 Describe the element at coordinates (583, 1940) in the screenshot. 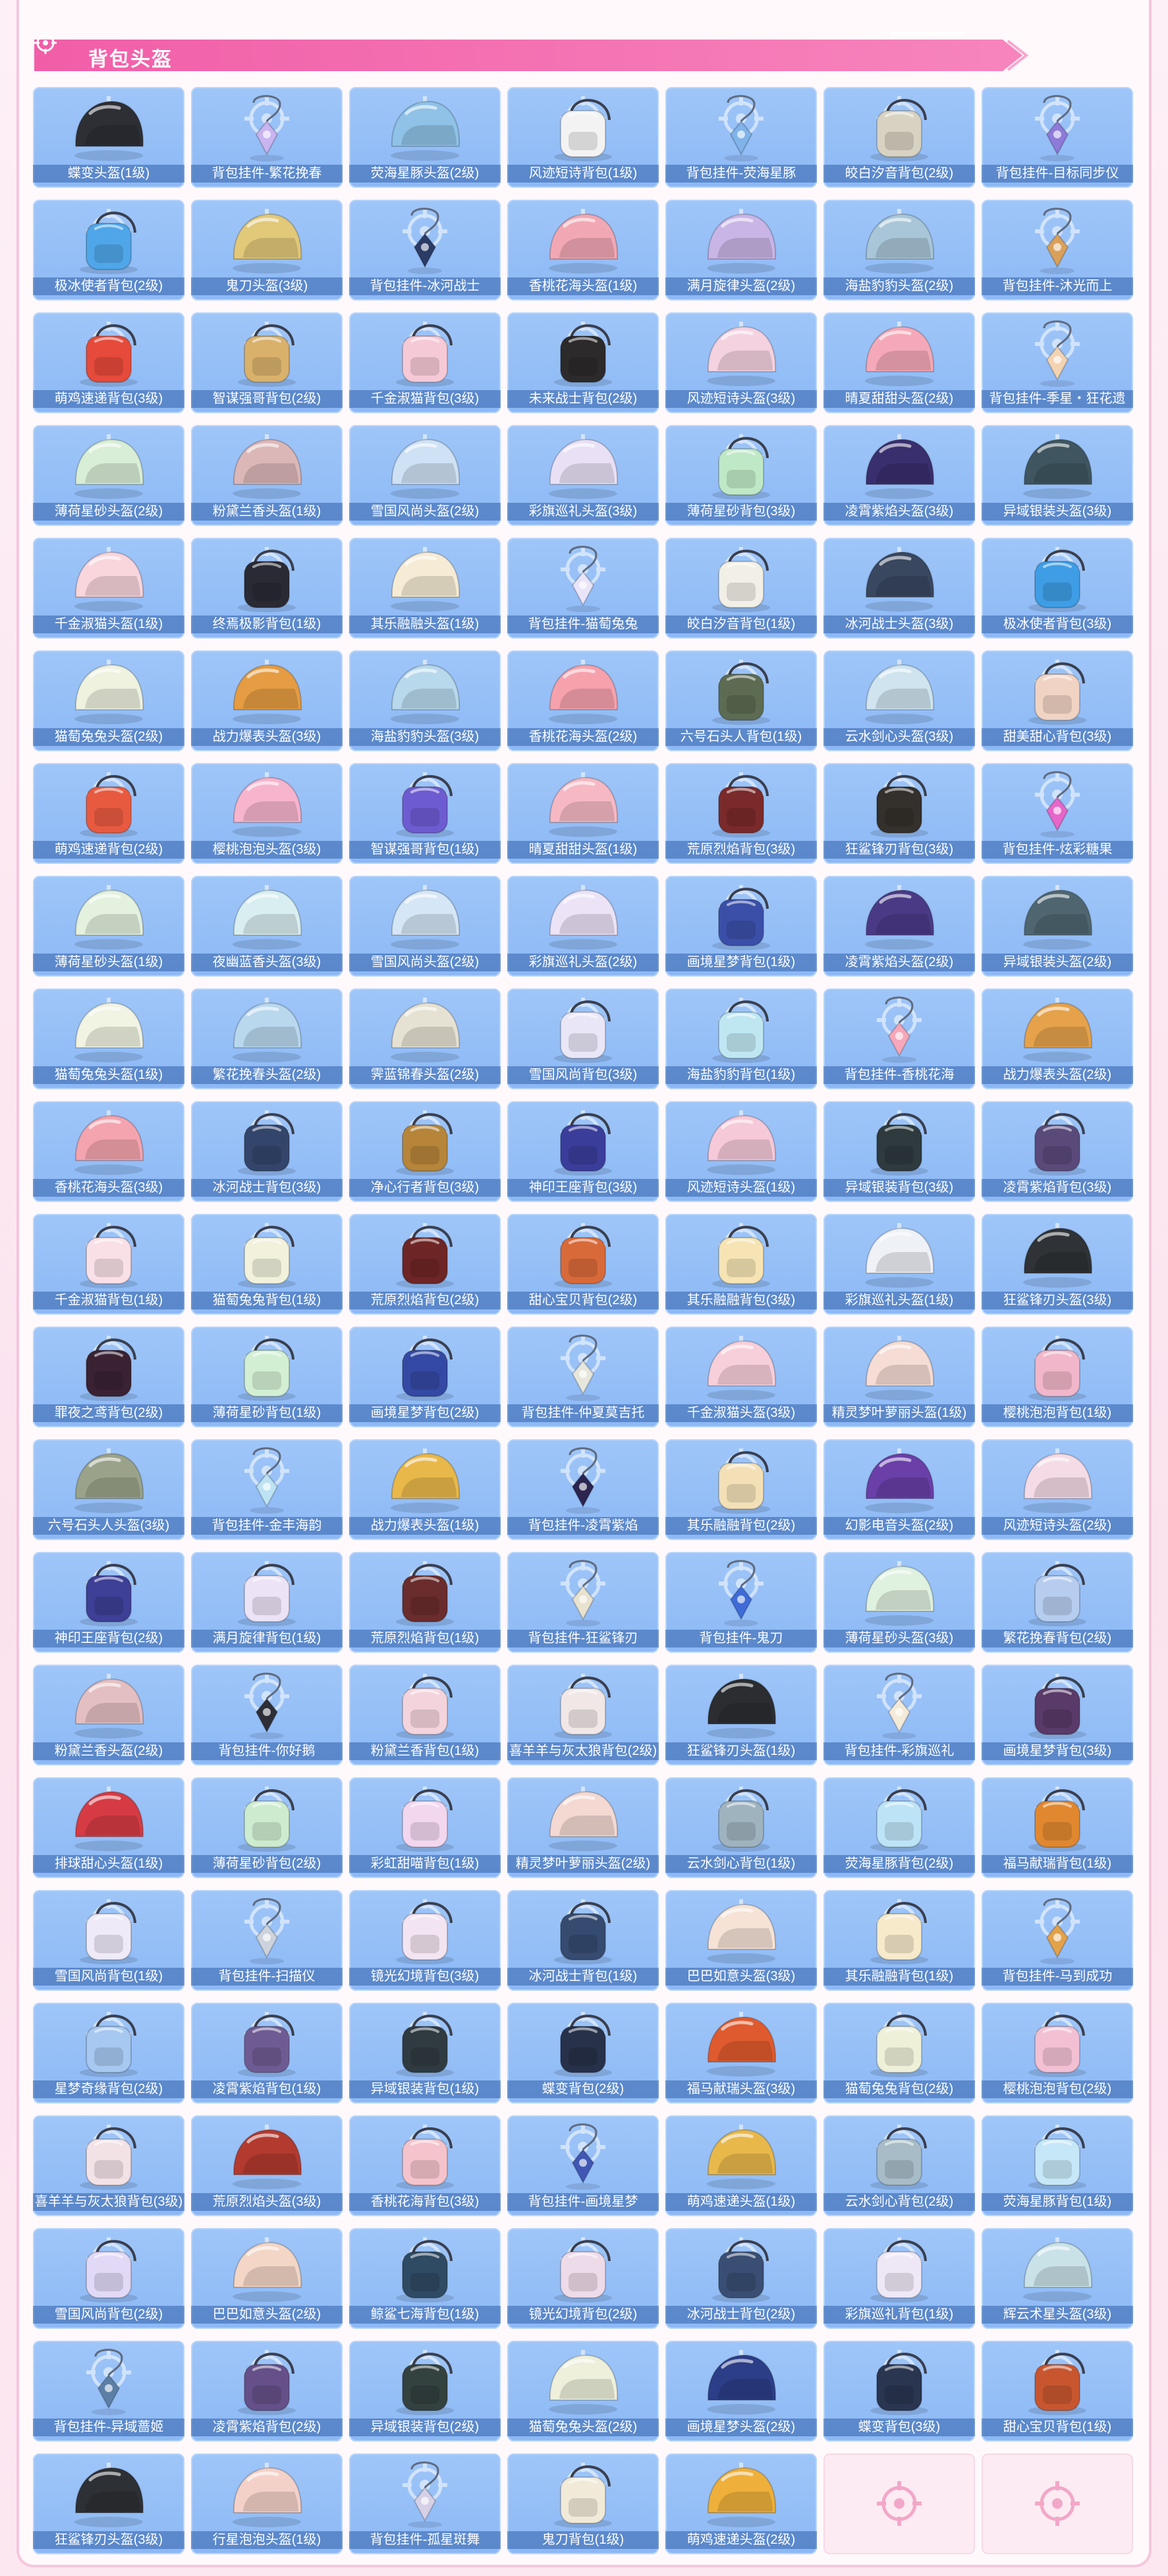

I see `item-card: 冰河战士背包(1级)` at that location.